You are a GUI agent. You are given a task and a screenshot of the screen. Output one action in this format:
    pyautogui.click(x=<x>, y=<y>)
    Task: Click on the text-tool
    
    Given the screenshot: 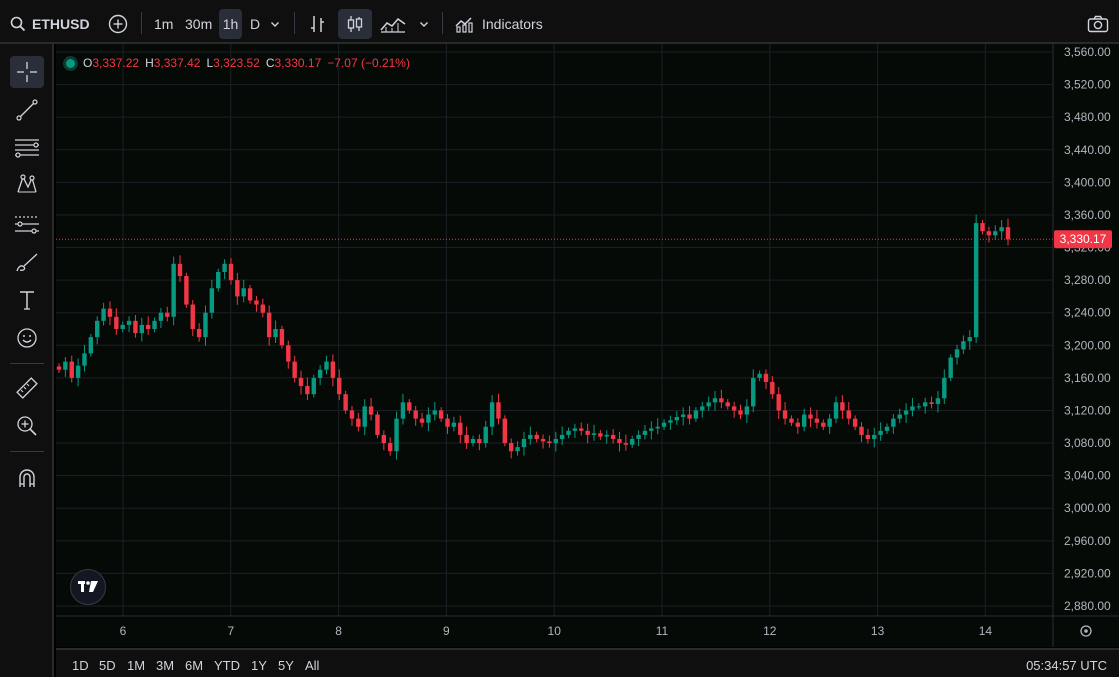 What is the action you would take?
    pyautogui.click(x=27, y=300)
    